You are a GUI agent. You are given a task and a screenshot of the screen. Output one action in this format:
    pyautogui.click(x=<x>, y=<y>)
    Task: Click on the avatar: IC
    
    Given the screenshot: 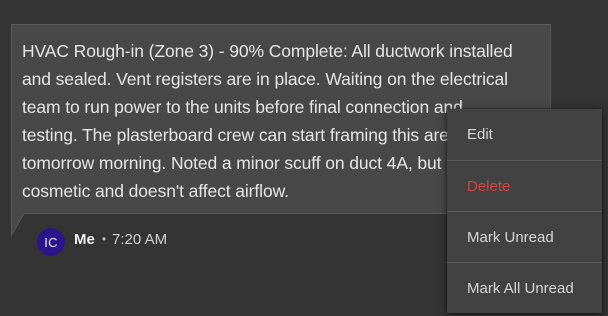 What is the action you would take?
    pyautogui.click(x=51, y=242)
    